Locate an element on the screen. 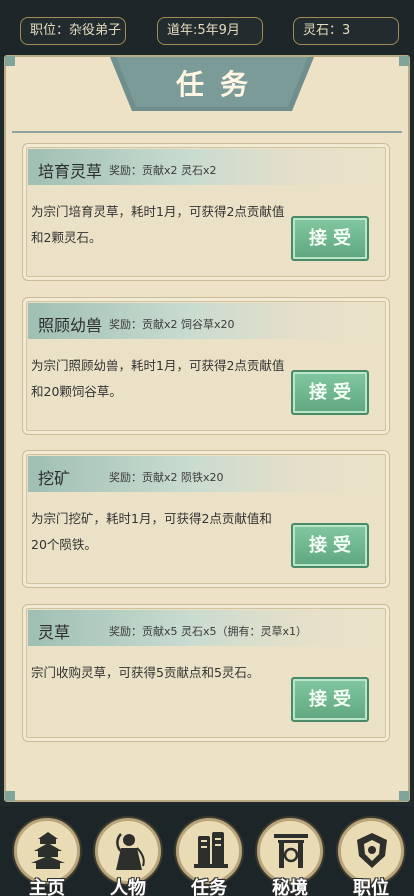 The width and height of the screenshot is (414, 896). task-card-header: 照顾幼兽 奖励：贡献x2 饲谷草x20 is located at coordinates (206, 321).